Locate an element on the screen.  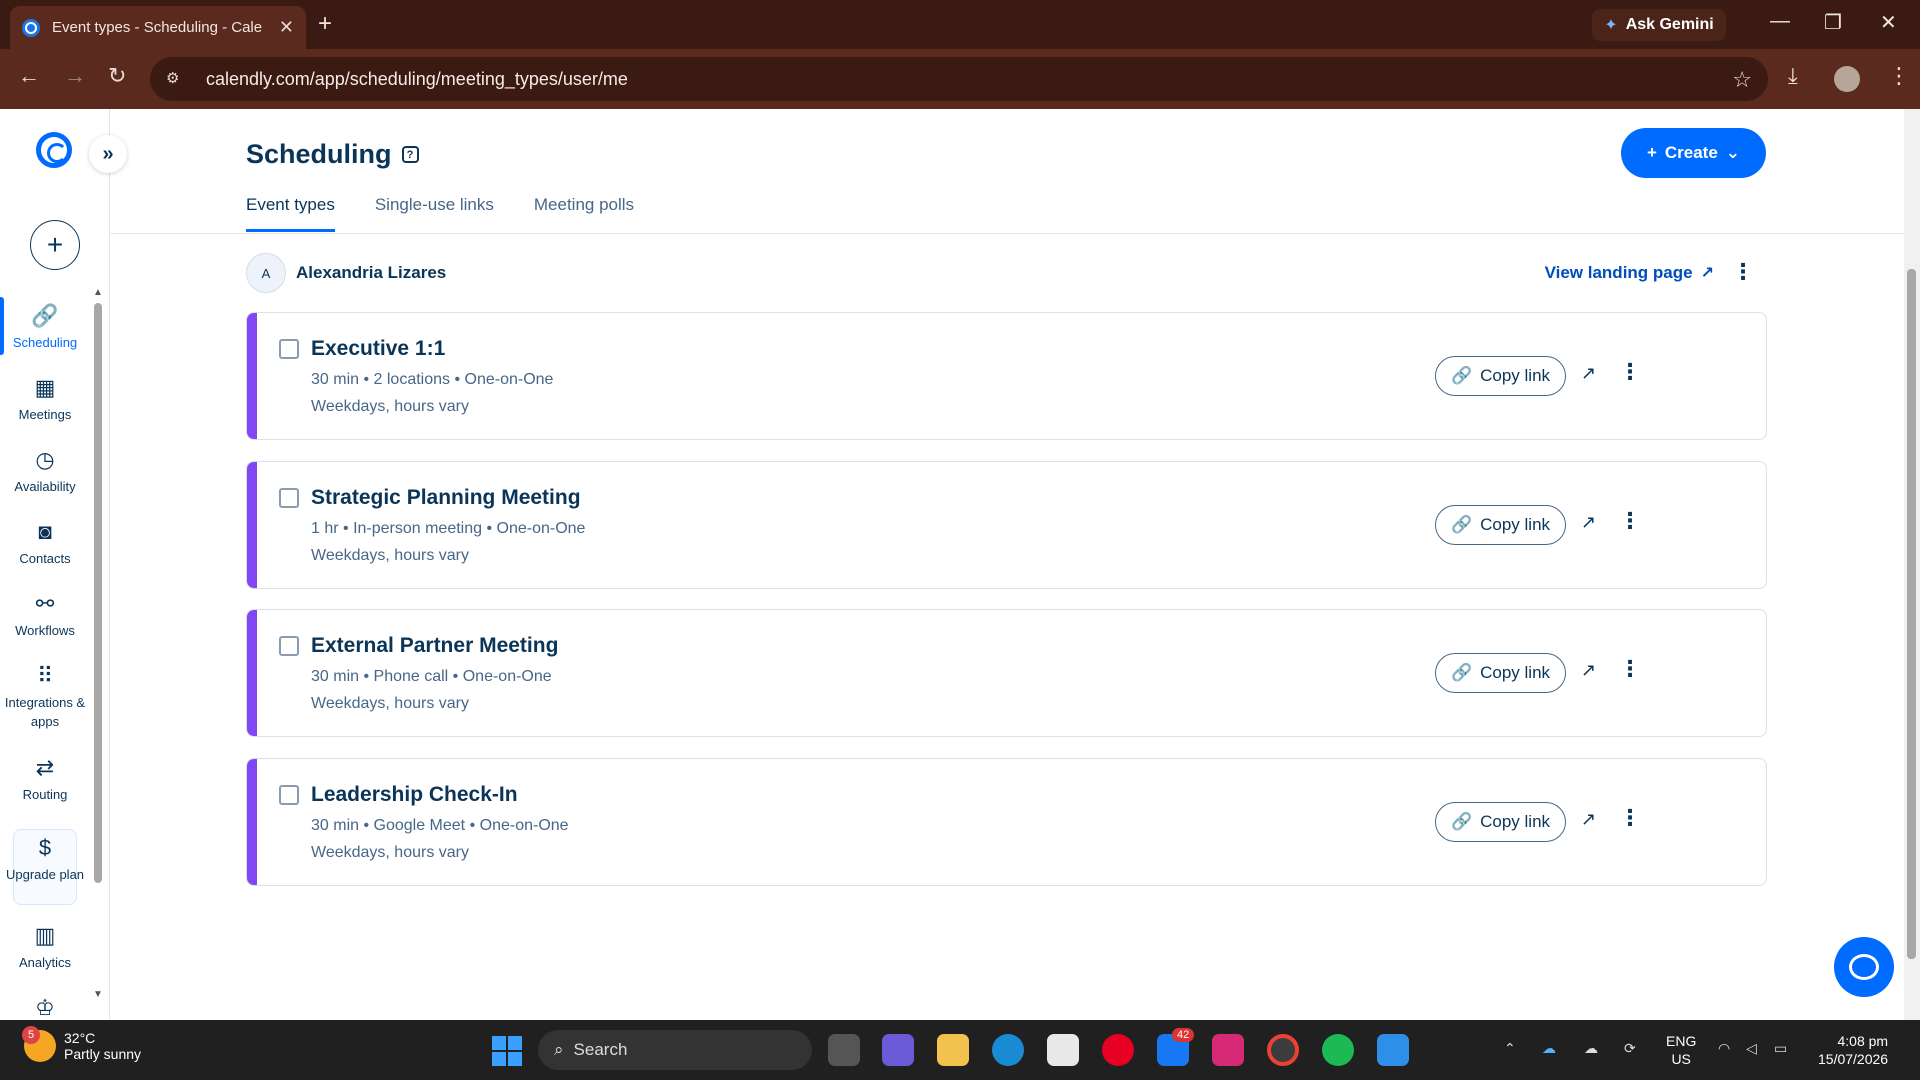
calendar-icon: ▦ is located at coordinates (45, 387).